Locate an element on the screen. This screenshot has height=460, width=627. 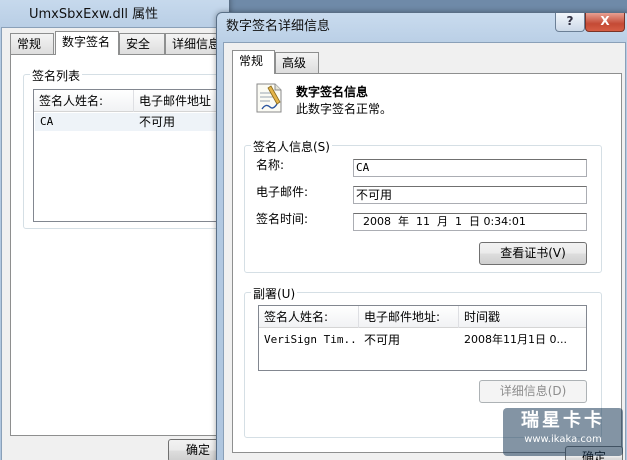
tab-advanced: 高级 is located at coordinates (297, 63).